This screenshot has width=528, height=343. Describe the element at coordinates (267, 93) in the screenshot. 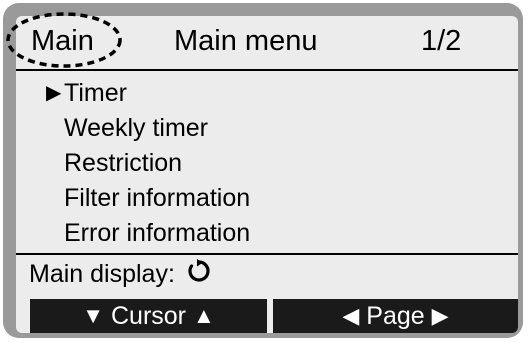

I see `menu-item-timer: ▶ Timer` at that location.